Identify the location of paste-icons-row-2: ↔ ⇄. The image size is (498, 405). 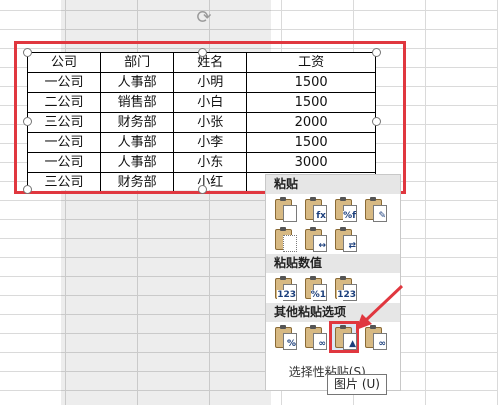
(333, 239).